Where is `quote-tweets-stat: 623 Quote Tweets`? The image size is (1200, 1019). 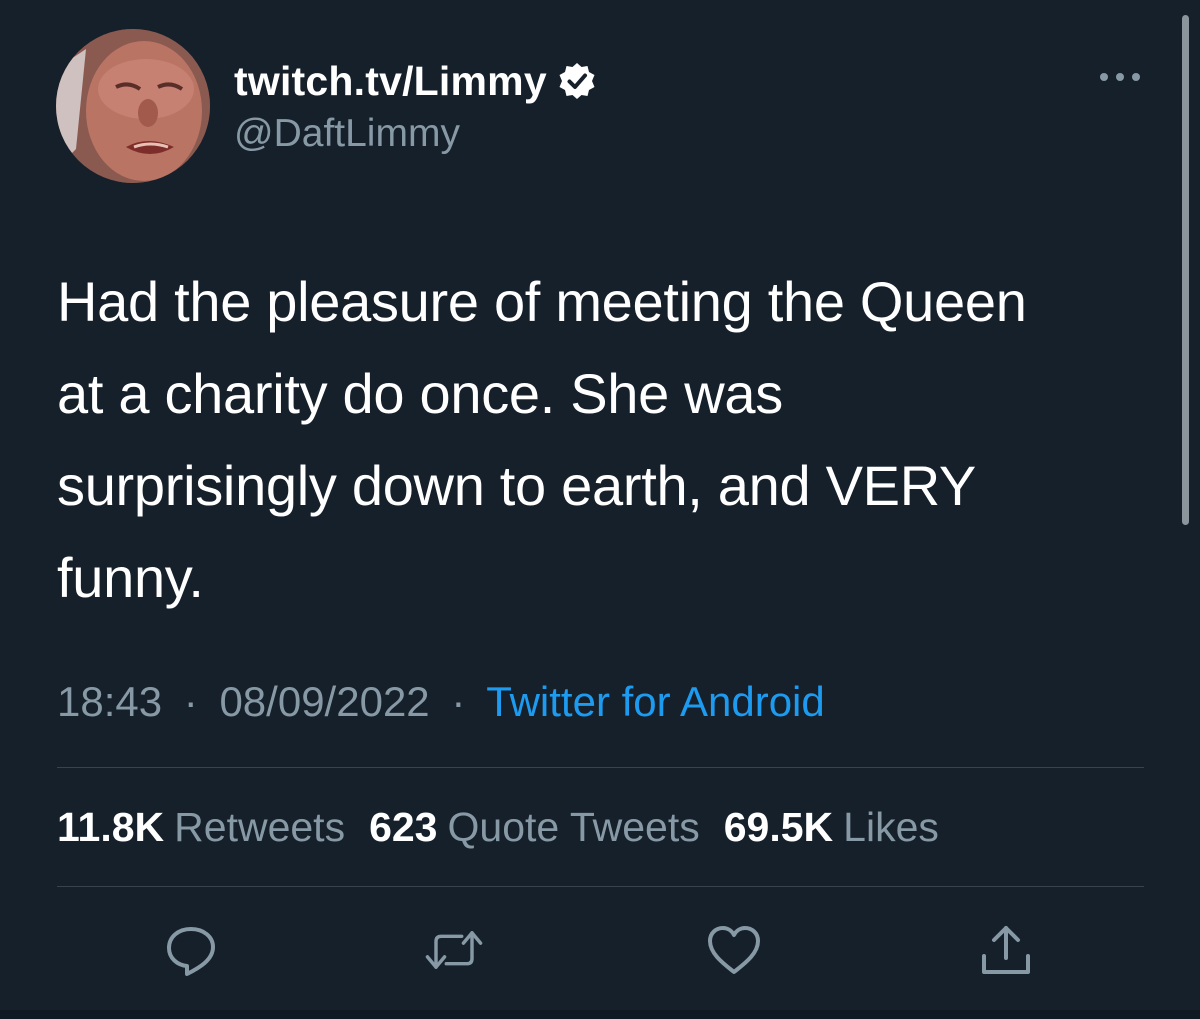 quote-tweets-stat: 623 Quote Tweets is located at coordinates (534, 827).